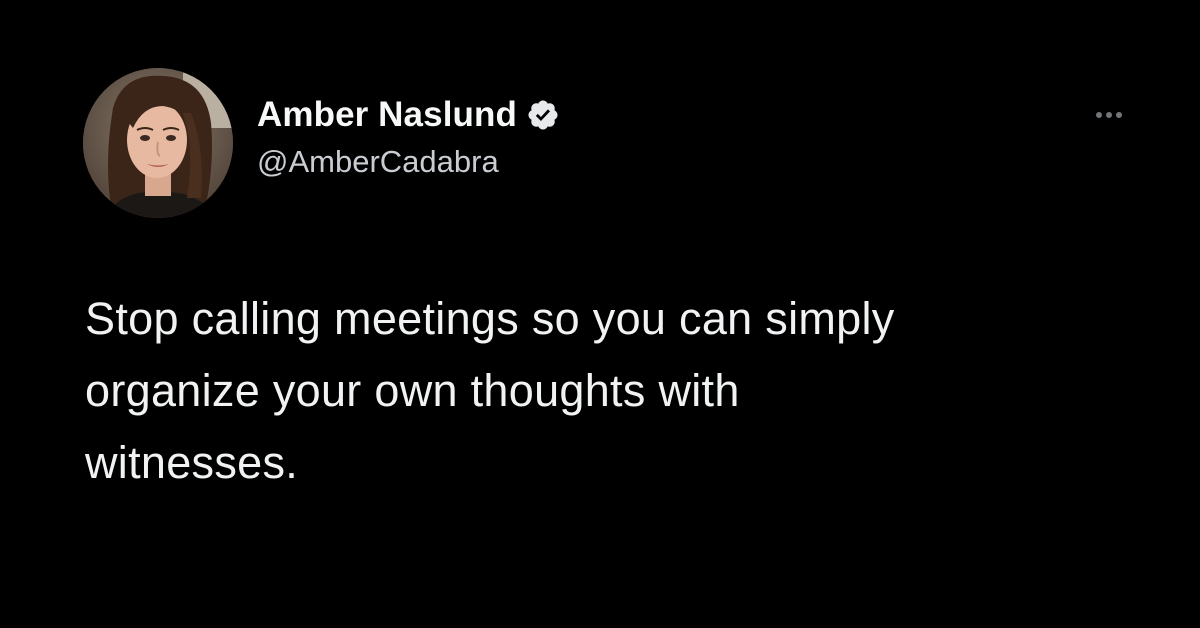 The height and width of the screenshot is (628, 1200). I want to click on author-avatar, so click(158, 143).